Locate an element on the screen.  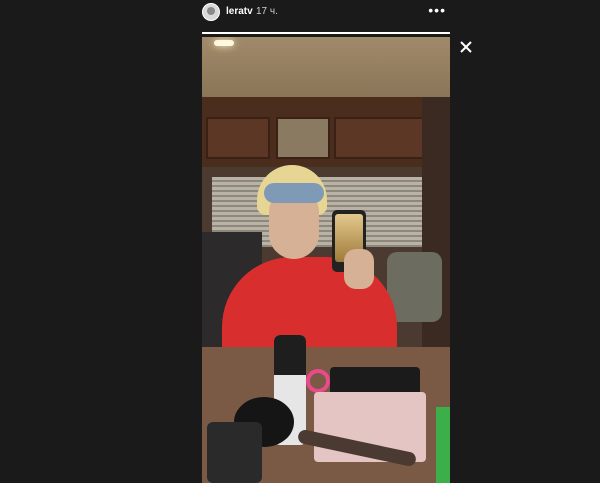
story-progress-fill is located at coordinates (326, 33).